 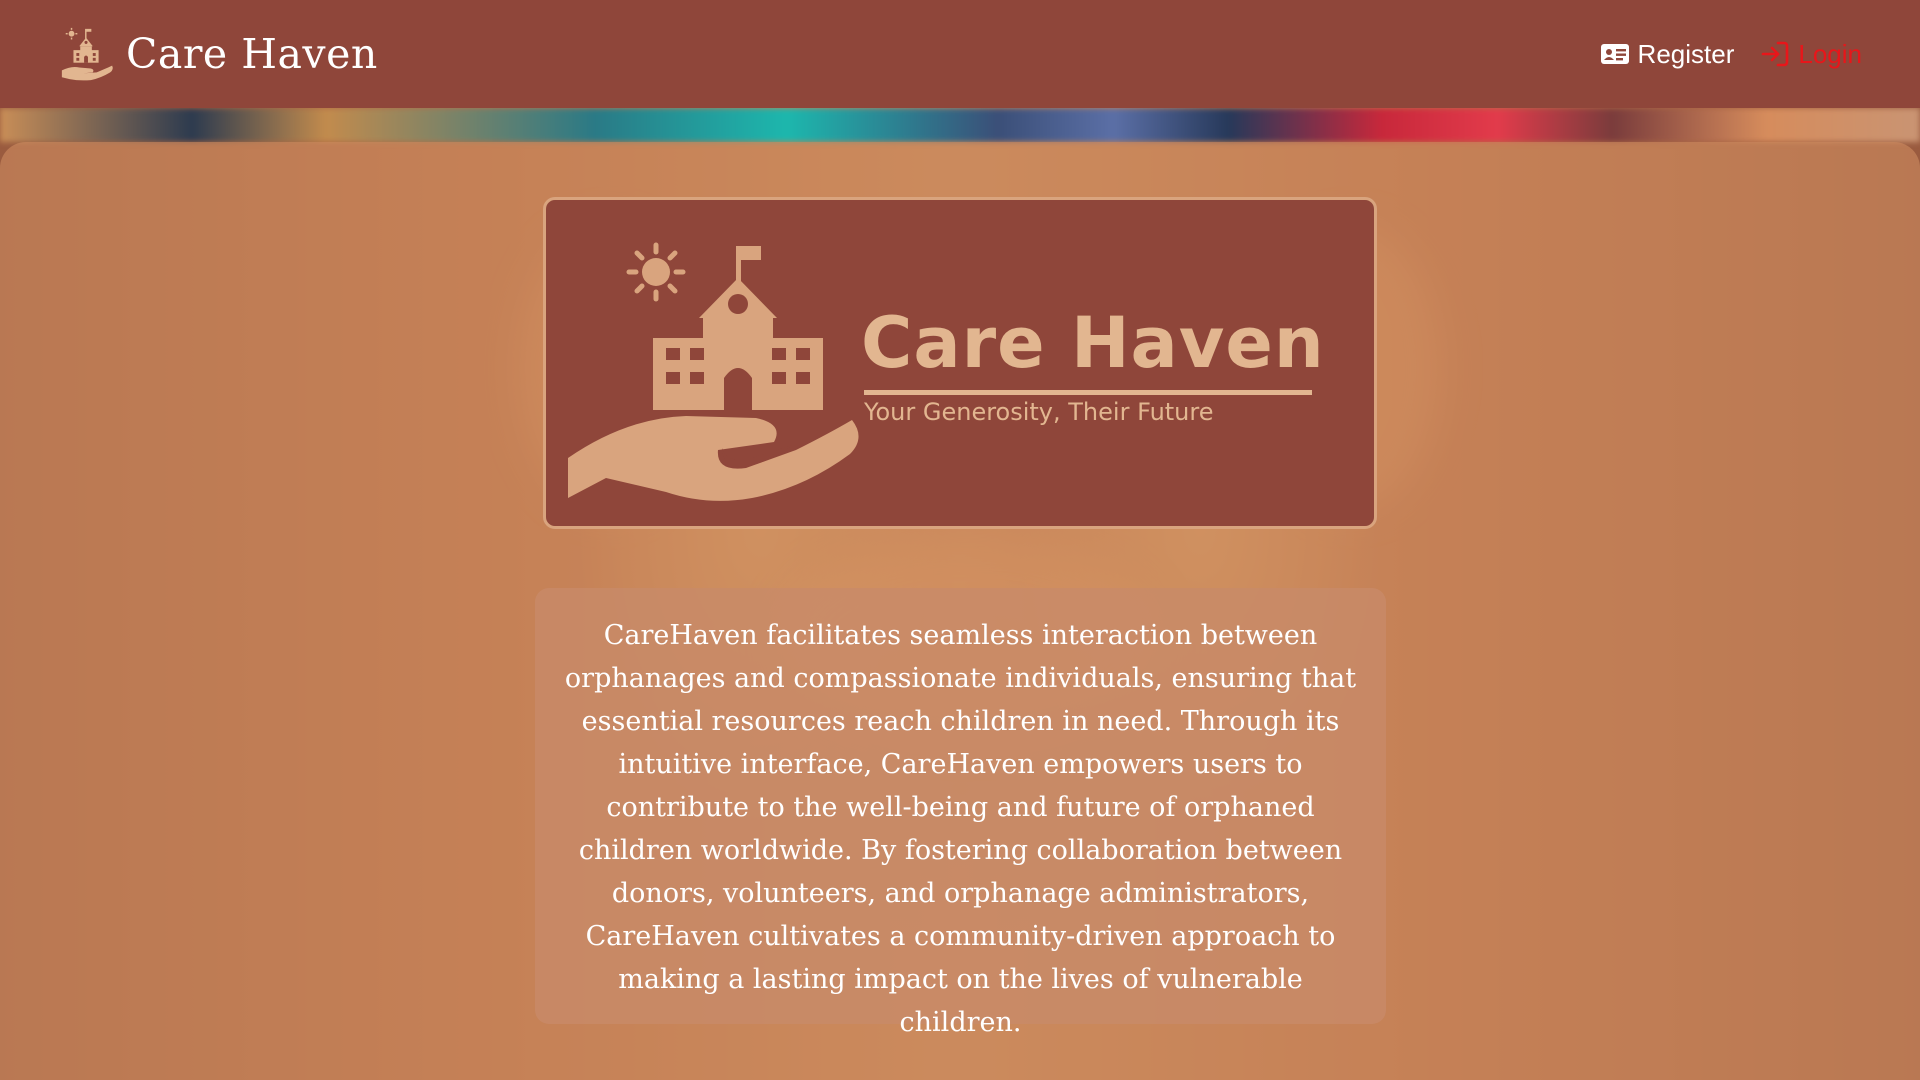 What do you see at coordinates (1093, 343) in the screenshot?
I see `logo-title: Care Haven` at bounding box center [1093, 343].